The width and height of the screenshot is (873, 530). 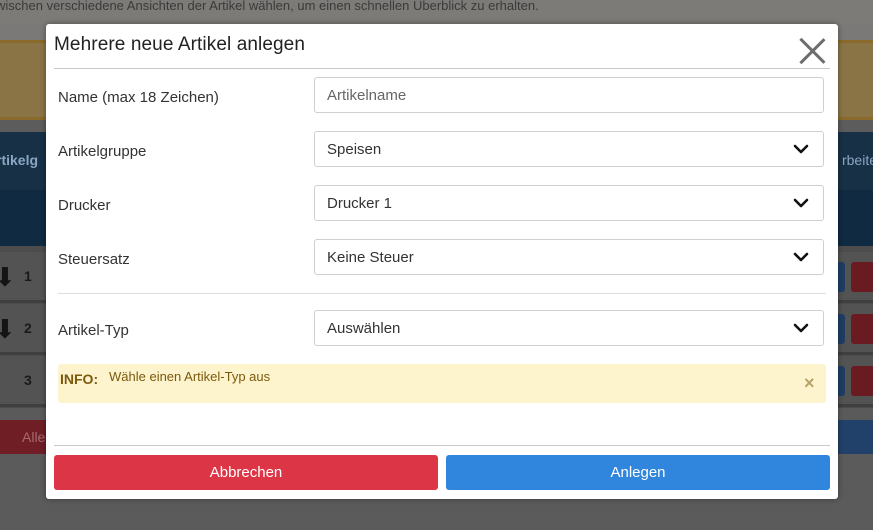 What do you see at coordinates (84, 205) in the screenshot?
I see `printer-label: Drucker` at bounding box center [84, 205].